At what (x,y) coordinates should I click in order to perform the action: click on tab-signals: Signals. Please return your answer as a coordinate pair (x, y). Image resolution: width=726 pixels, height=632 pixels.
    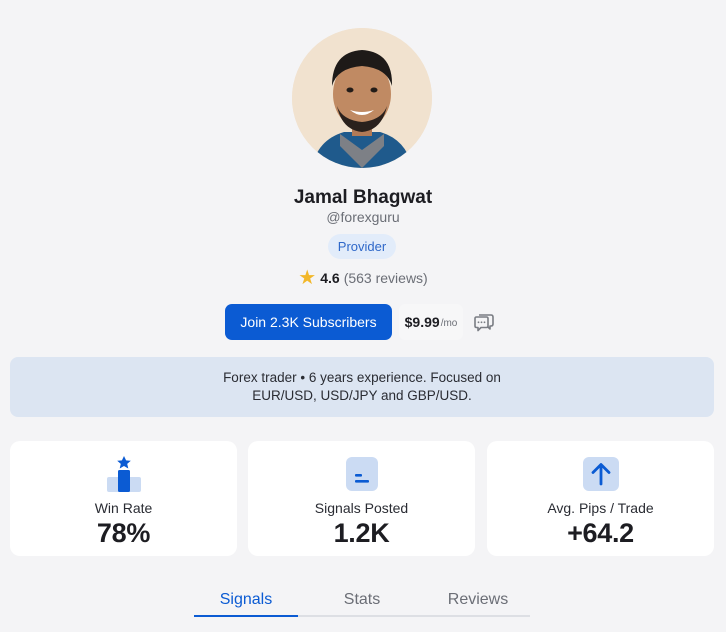
    Looking at the image, I should click on (246, 602).